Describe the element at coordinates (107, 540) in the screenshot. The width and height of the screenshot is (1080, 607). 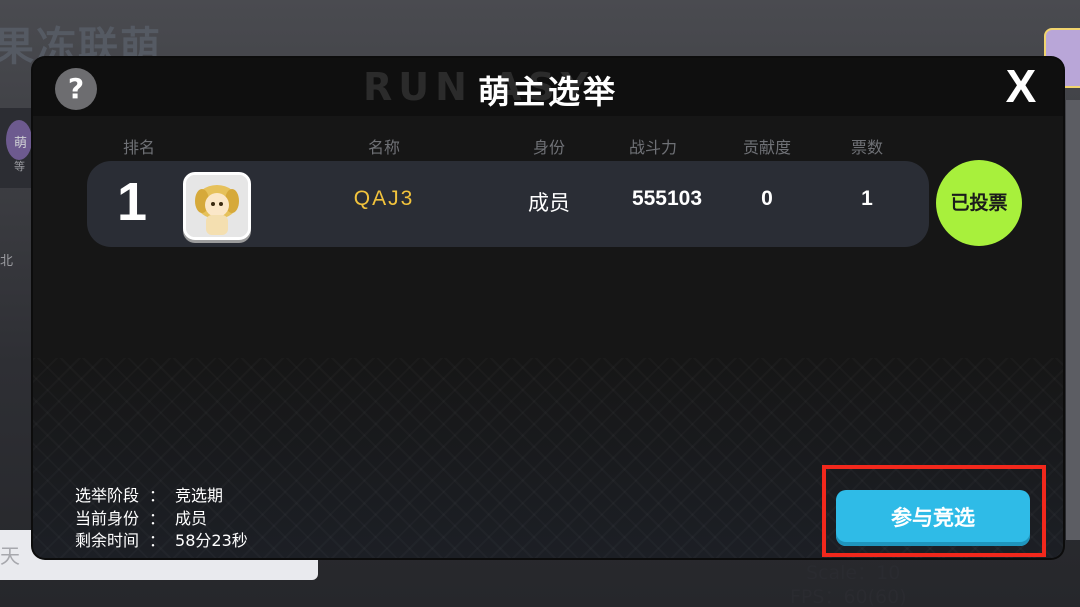
I see `remaining-time-label: 剩余时间` at that location.